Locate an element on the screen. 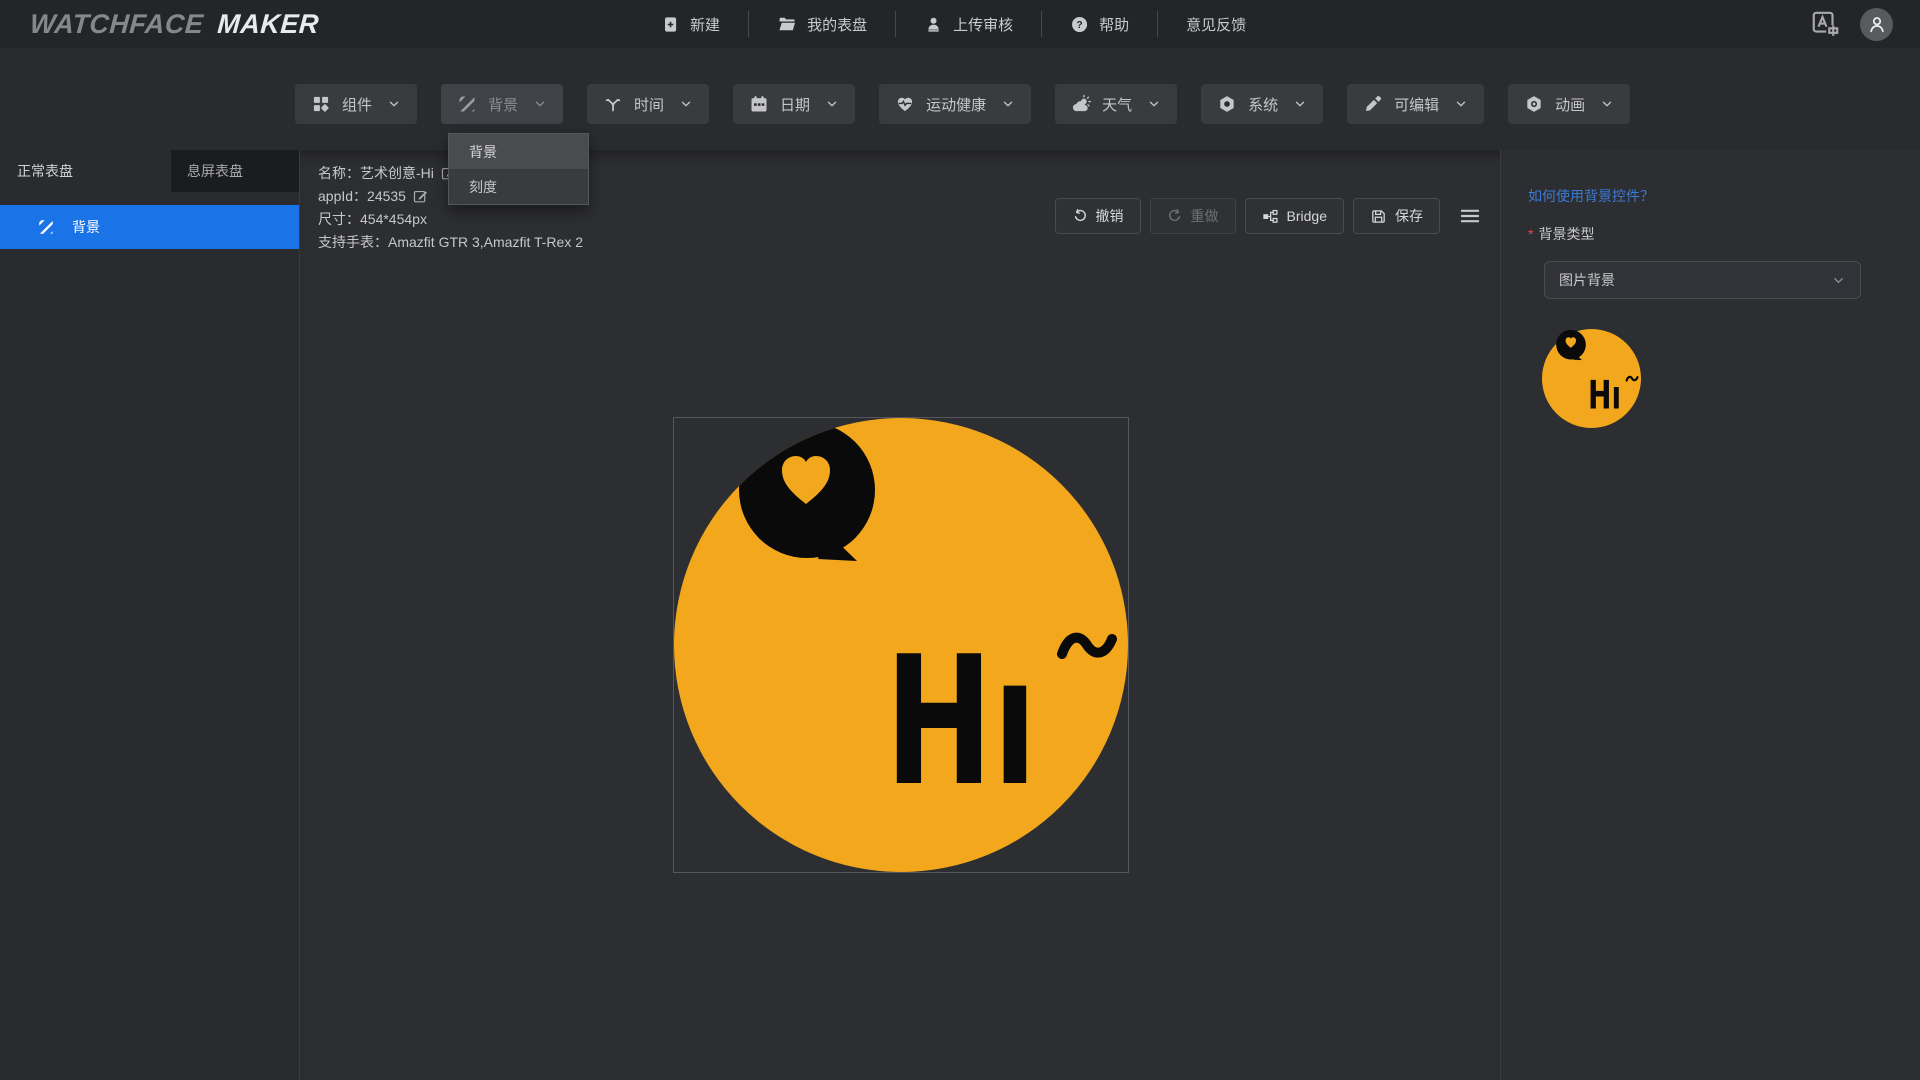 The image size is (1920, 1080). toolbar-system-button: 系统 is located at coordinates (1262, 104).